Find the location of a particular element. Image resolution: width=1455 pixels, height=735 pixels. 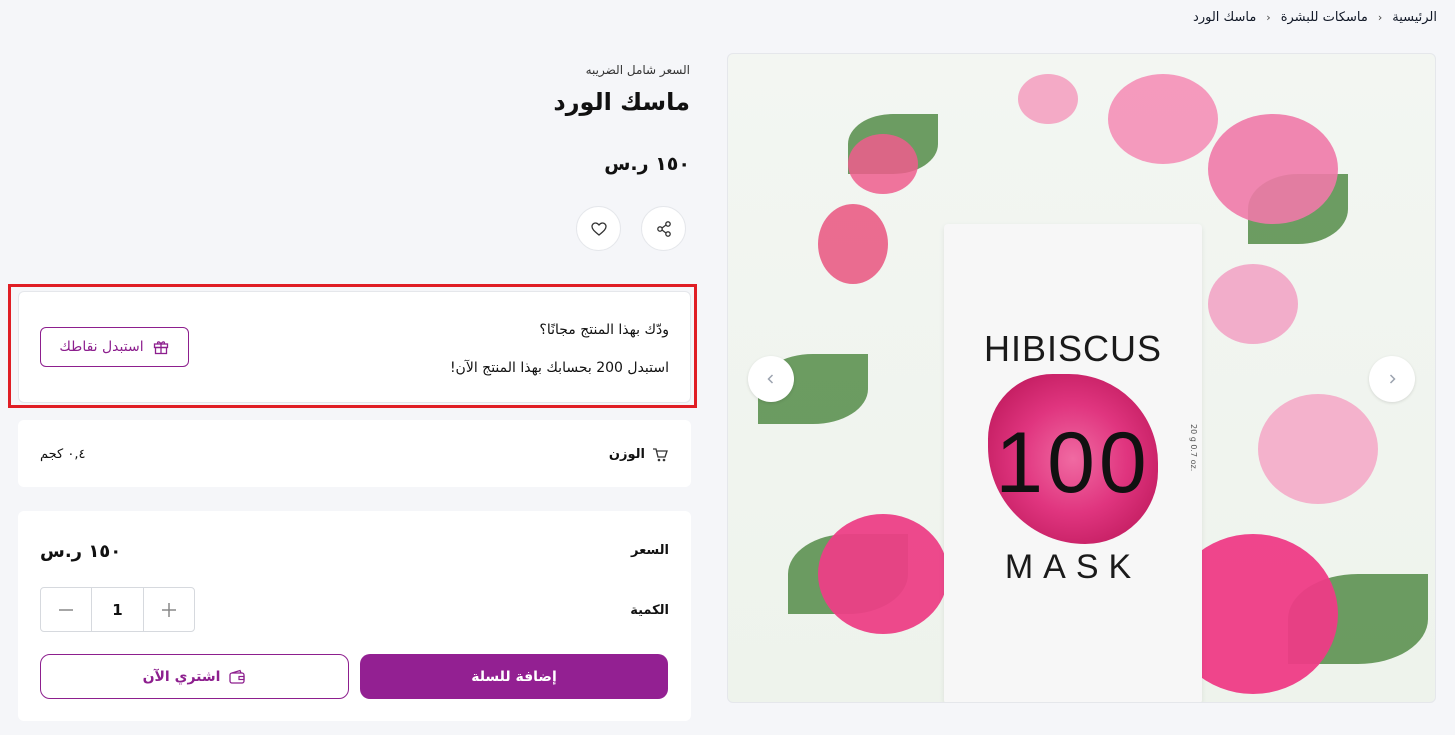

chevron-right-icon is located at coordinates (1392, 379).